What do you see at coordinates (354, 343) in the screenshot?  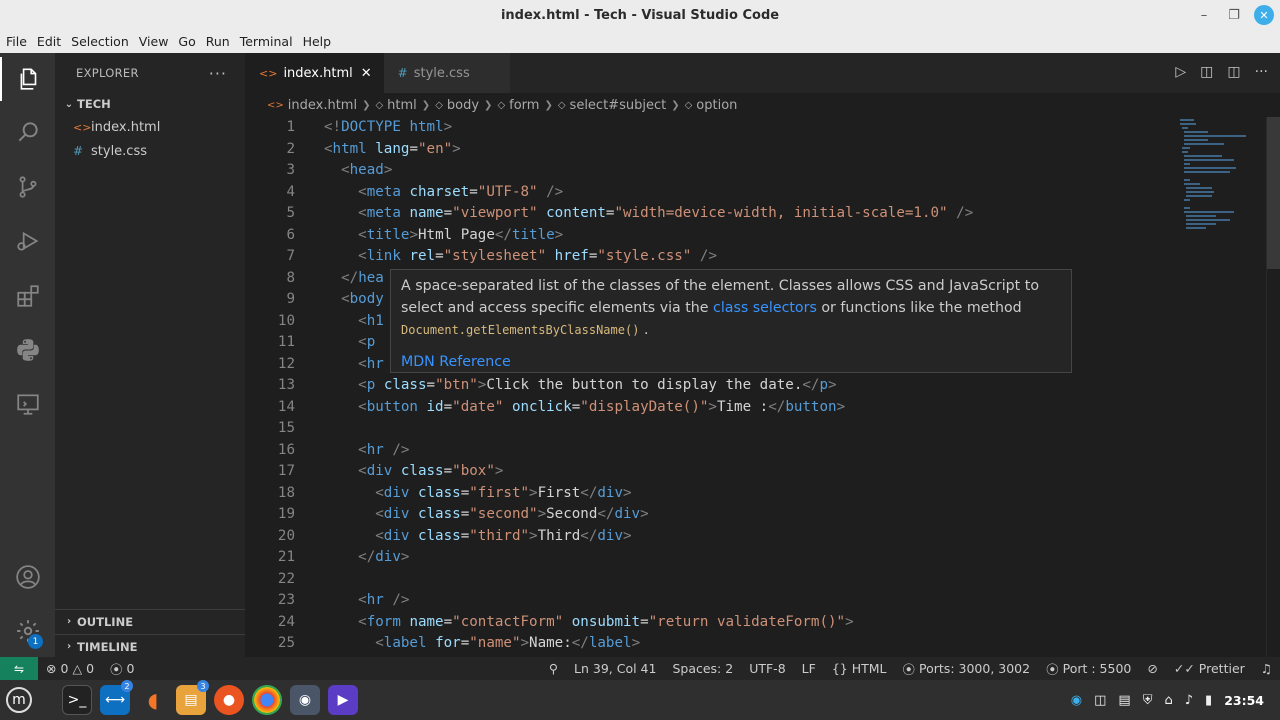 I see `code-text: <p` at bounding box center [354, 343].